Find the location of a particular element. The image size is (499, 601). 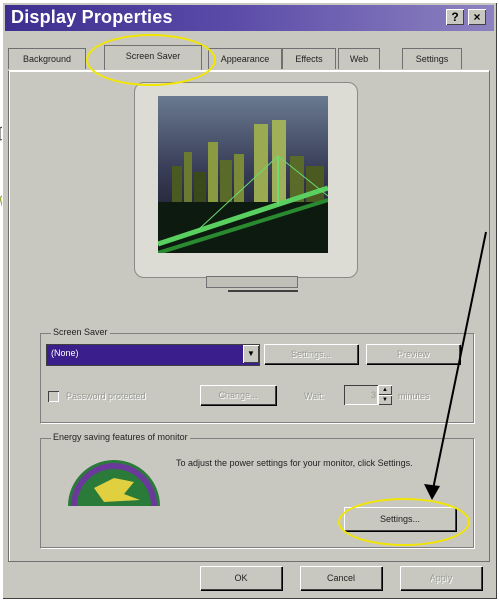

wait-spinner: ▲ ▼ is located at coordinates (385, 395).